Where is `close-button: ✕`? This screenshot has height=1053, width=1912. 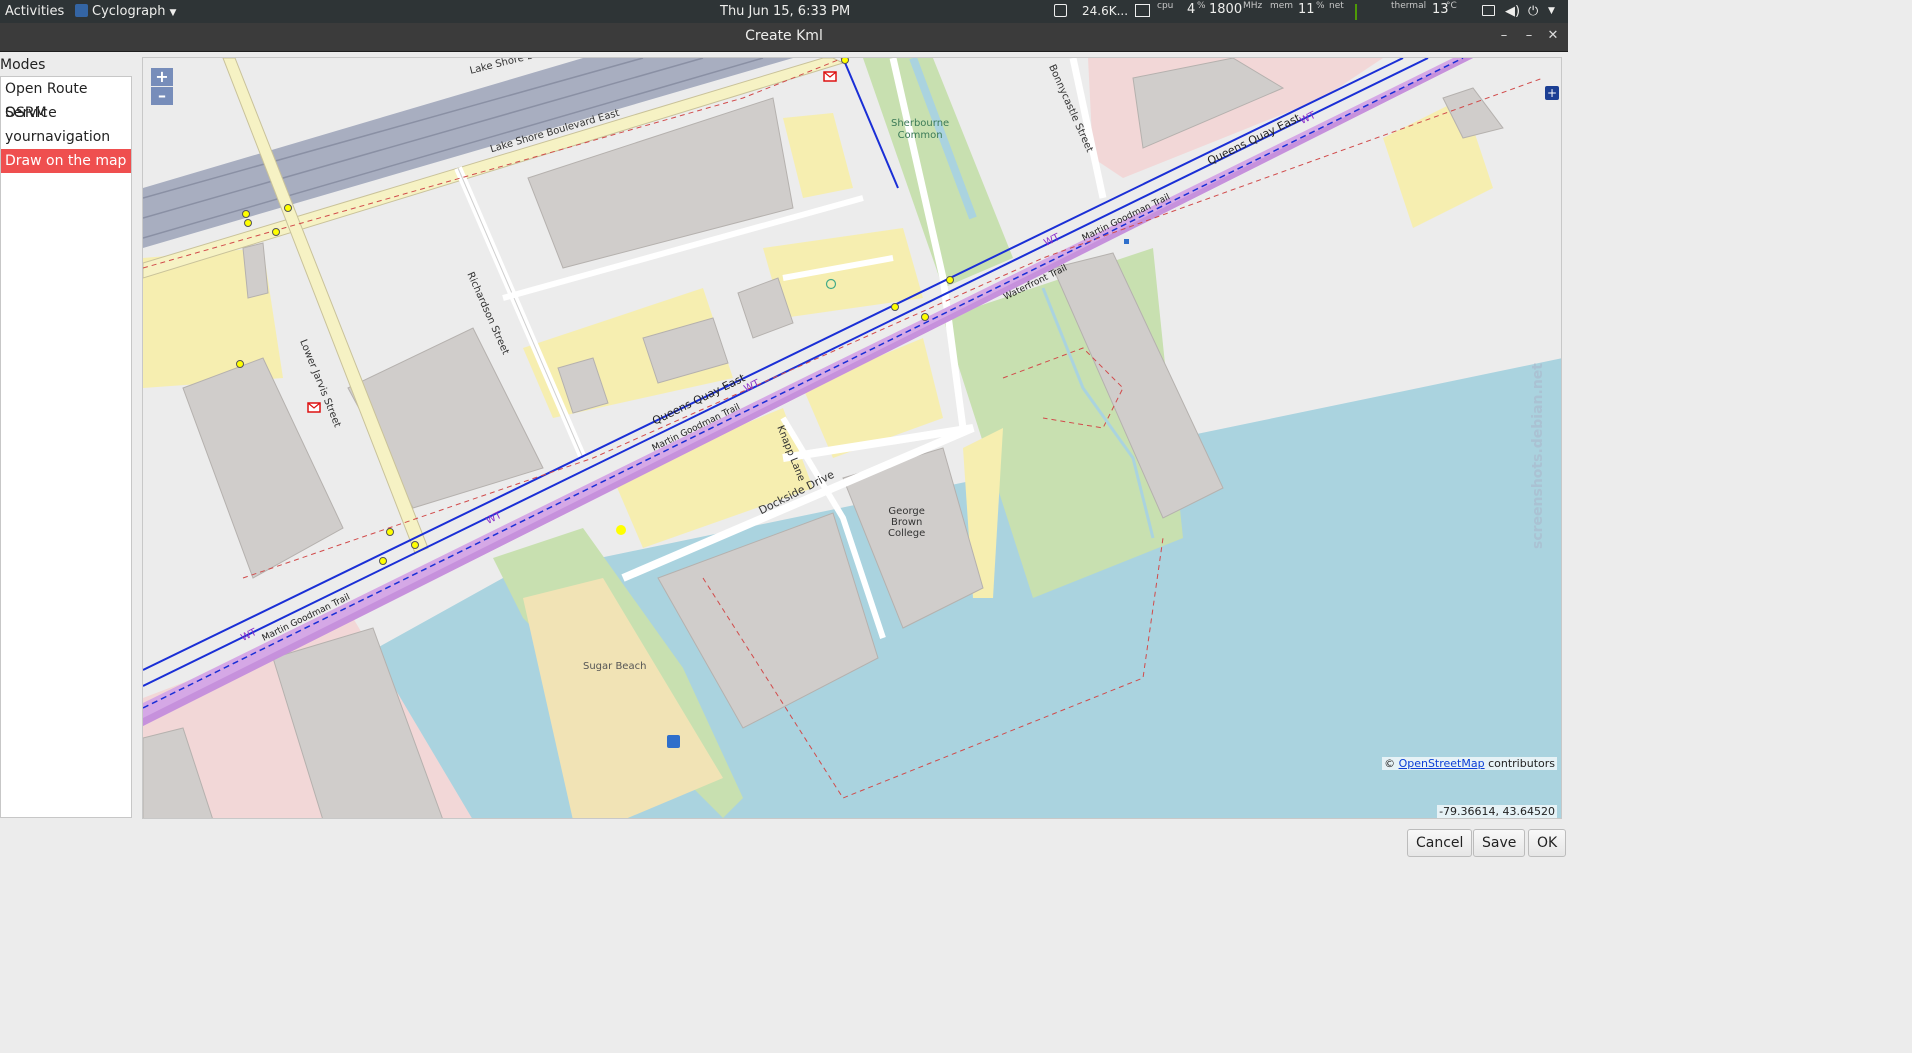
close-button: ✕ is located at coordinates (1553, 36).